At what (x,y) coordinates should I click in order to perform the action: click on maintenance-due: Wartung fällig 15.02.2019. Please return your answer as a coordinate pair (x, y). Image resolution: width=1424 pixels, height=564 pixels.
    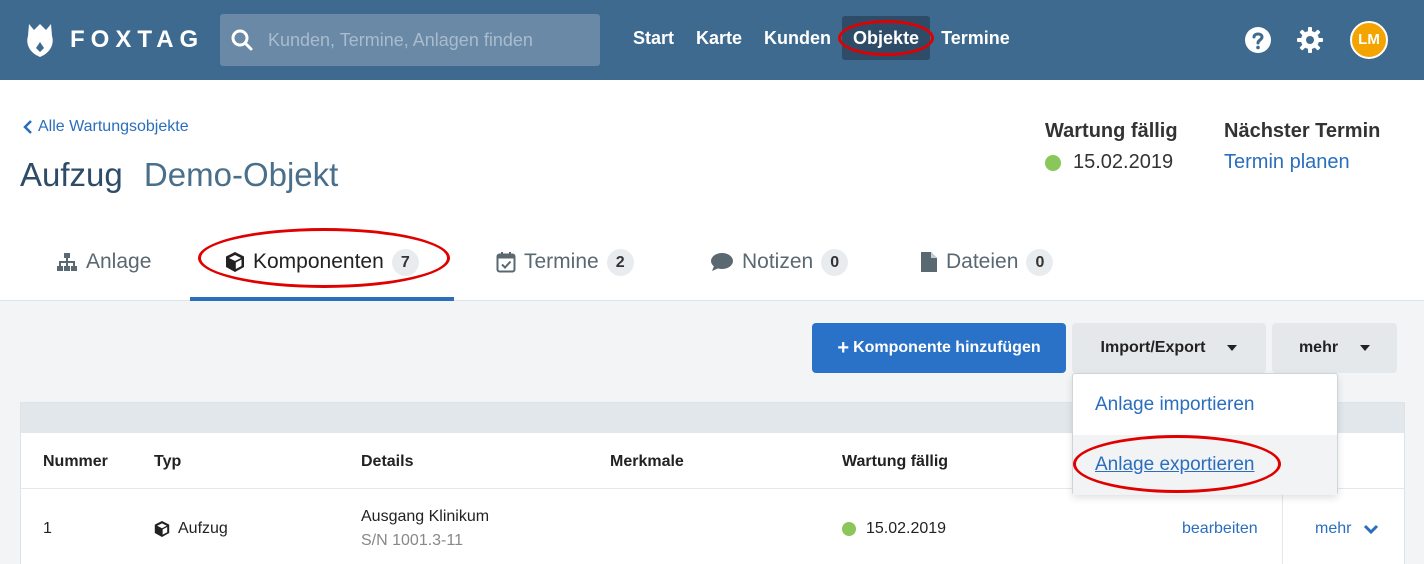
    Looking at the image, I should click on (1111, 147).